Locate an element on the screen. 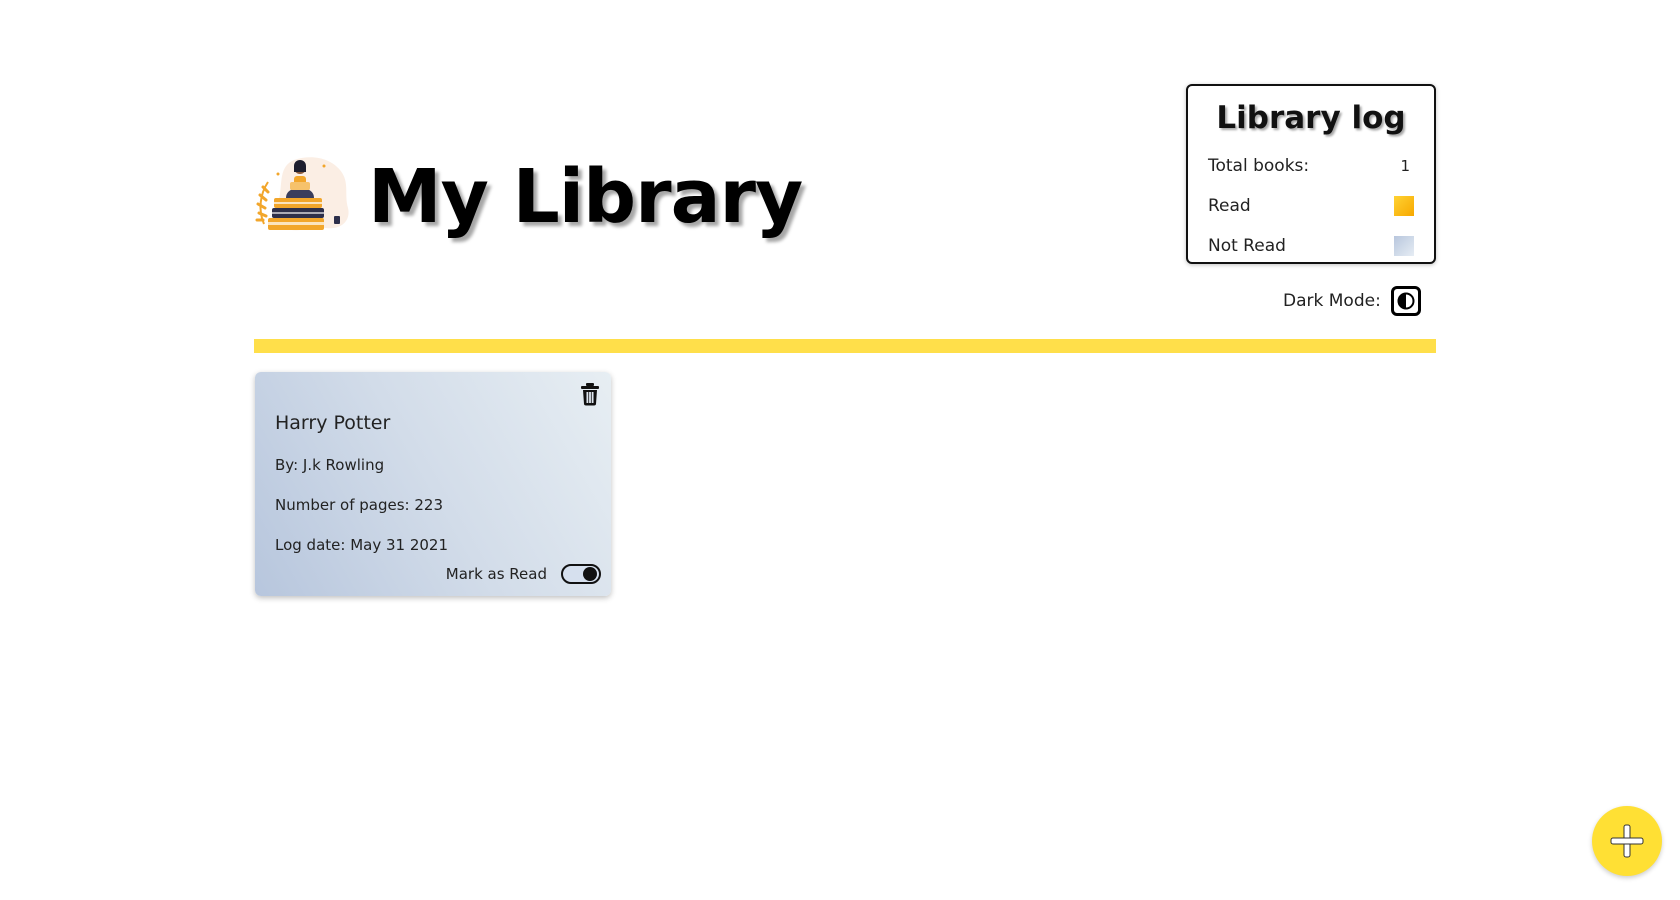 The image size is (1680, 900). book-author: By: J.k Rowling is located at coordinates (330, 465).